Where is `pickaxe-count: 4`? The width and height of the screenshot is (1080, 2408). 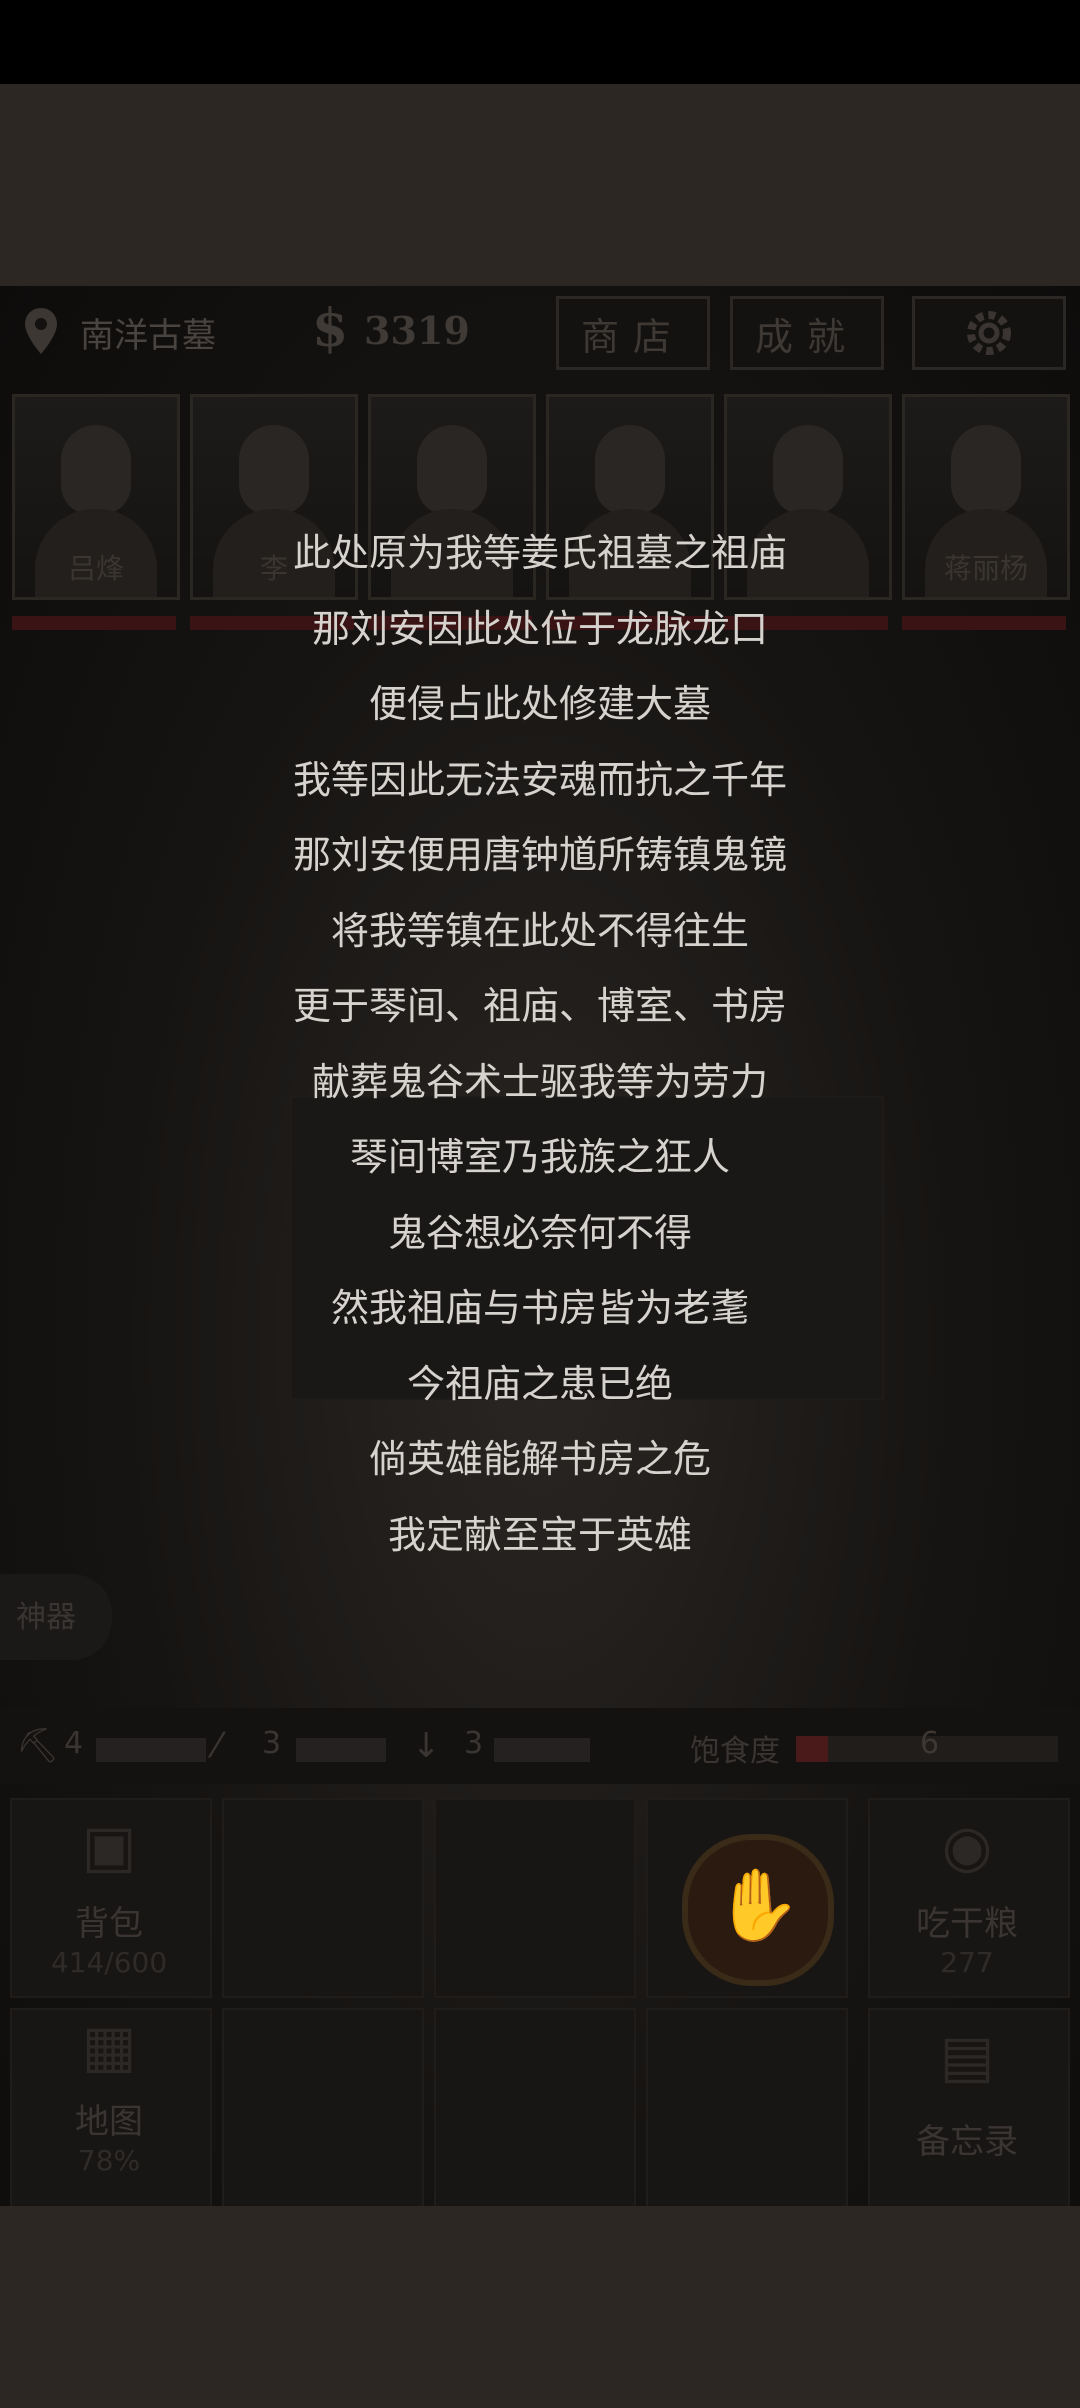 pickaxe-count: 4 is located at coordinates (74, 1743).